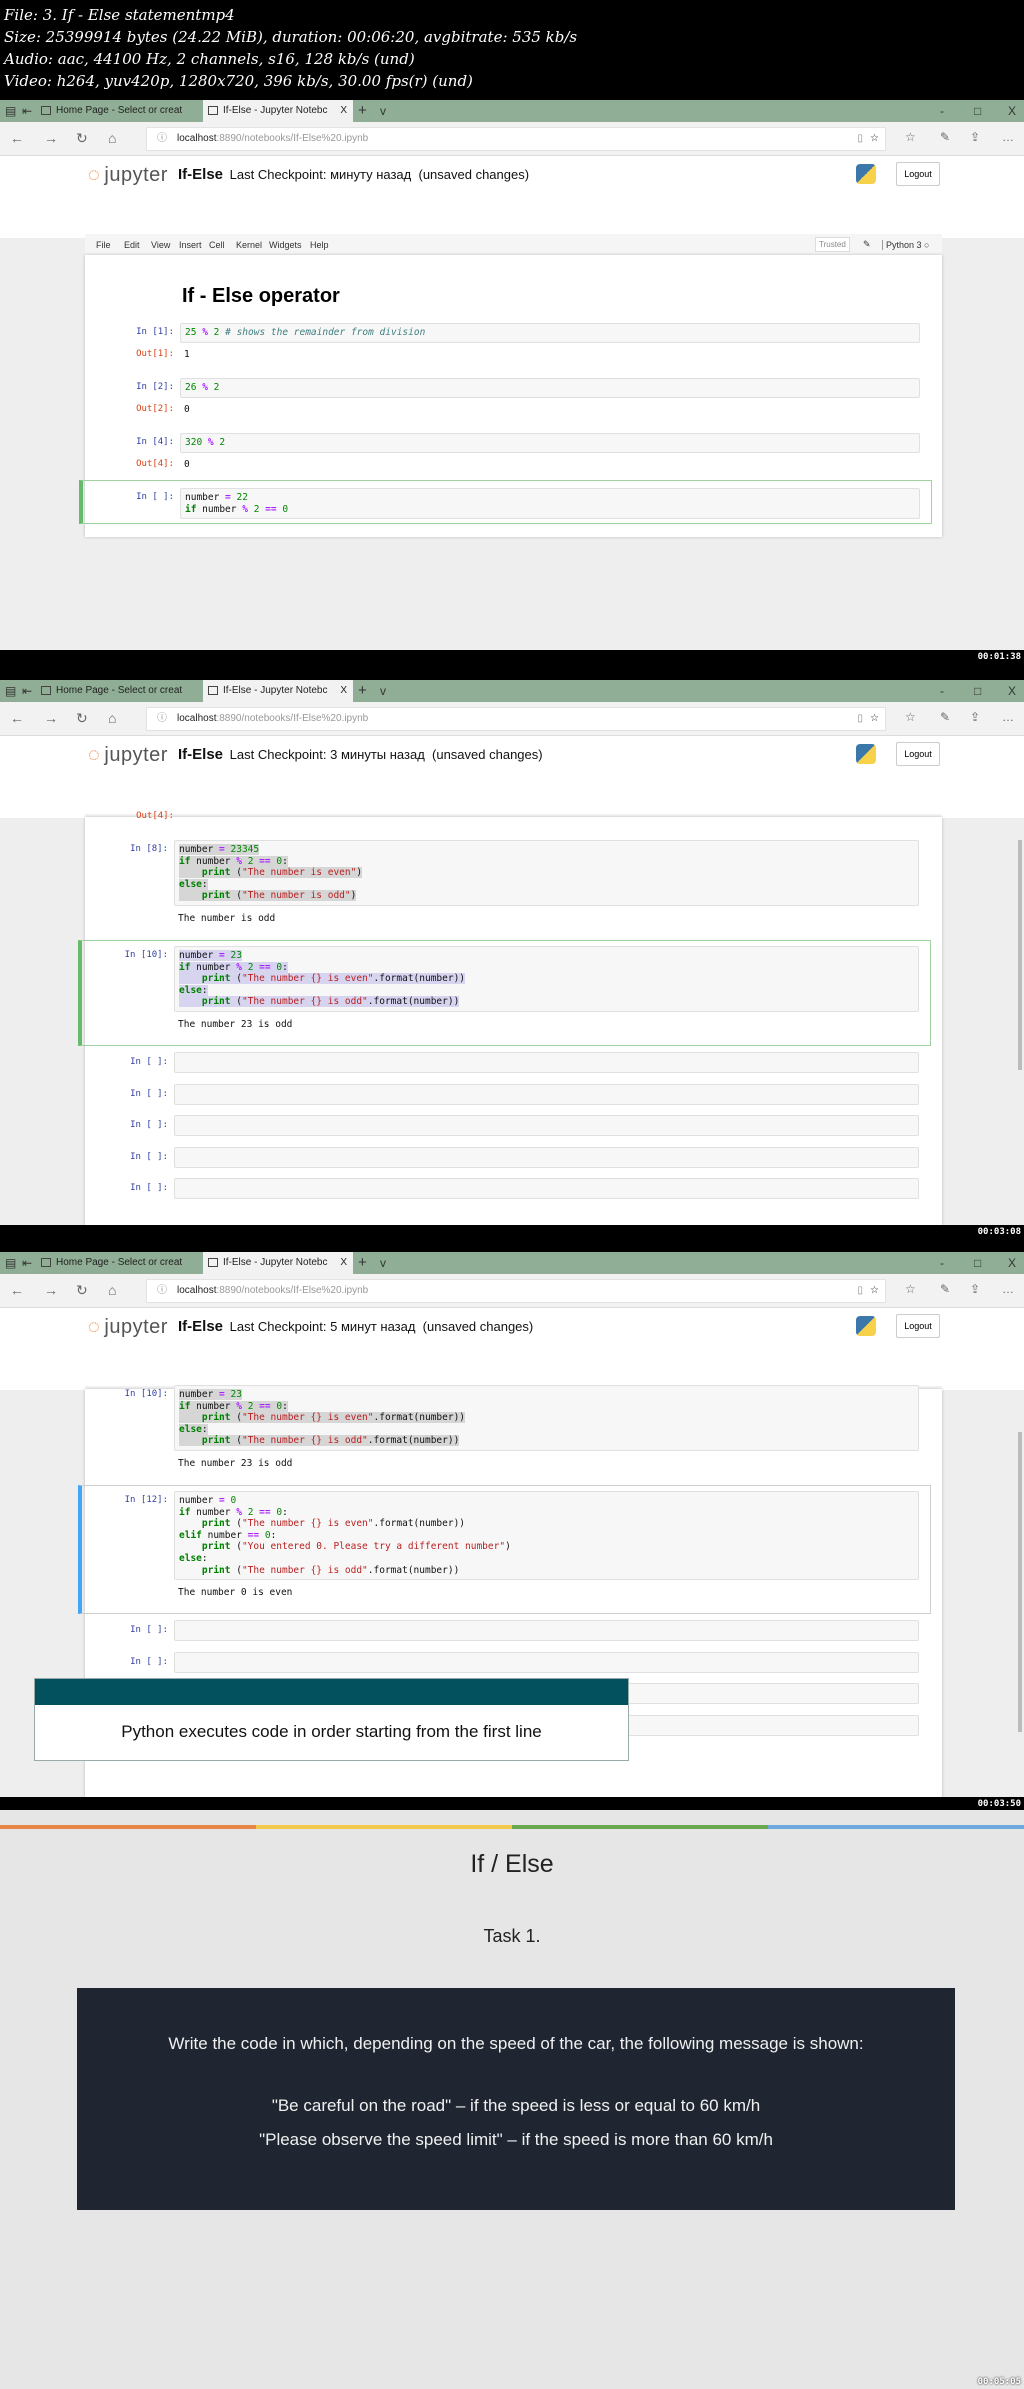  I want to click on input-prompt: In [ ]:, so click(149, 1156).